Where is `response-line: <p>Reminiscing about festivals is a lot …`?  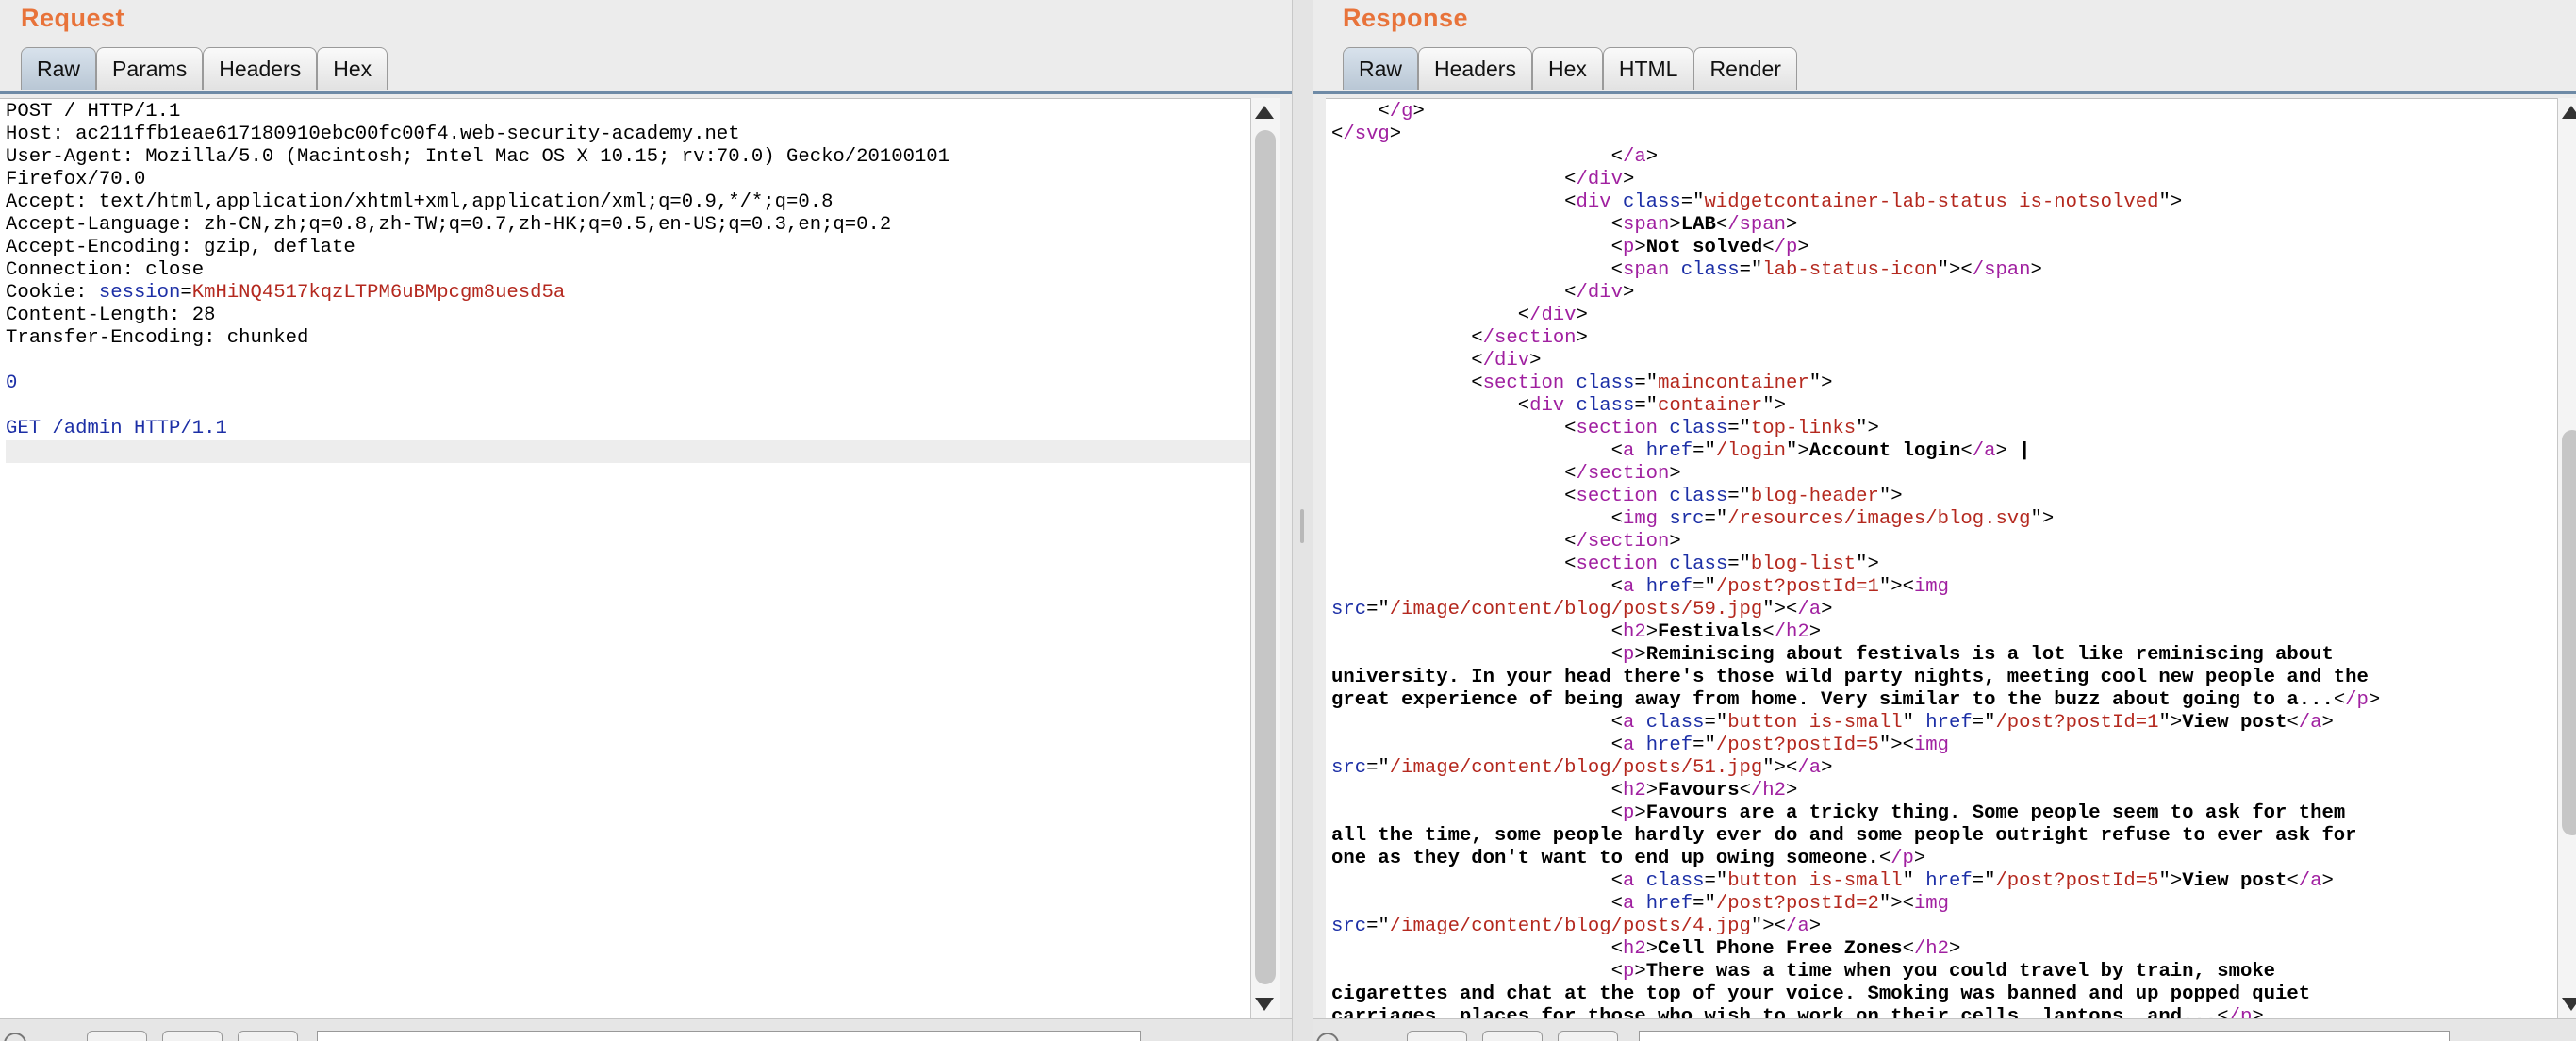
response-line: <p>Reminiscing about festivals is a lot … is located at coordinates (1832, 655).